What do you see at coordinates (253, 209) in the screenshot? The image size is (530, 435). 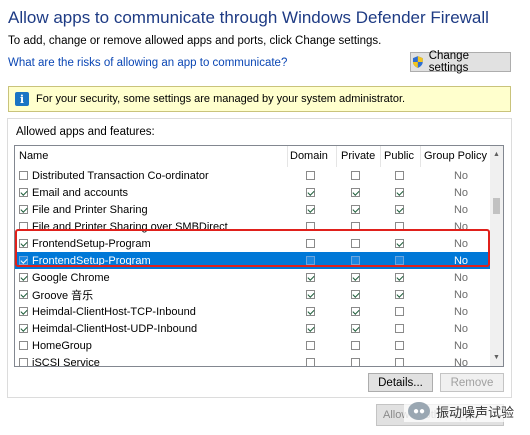 I see `list-item: File and Printer Sharing No` at bounding box center [253, 209].